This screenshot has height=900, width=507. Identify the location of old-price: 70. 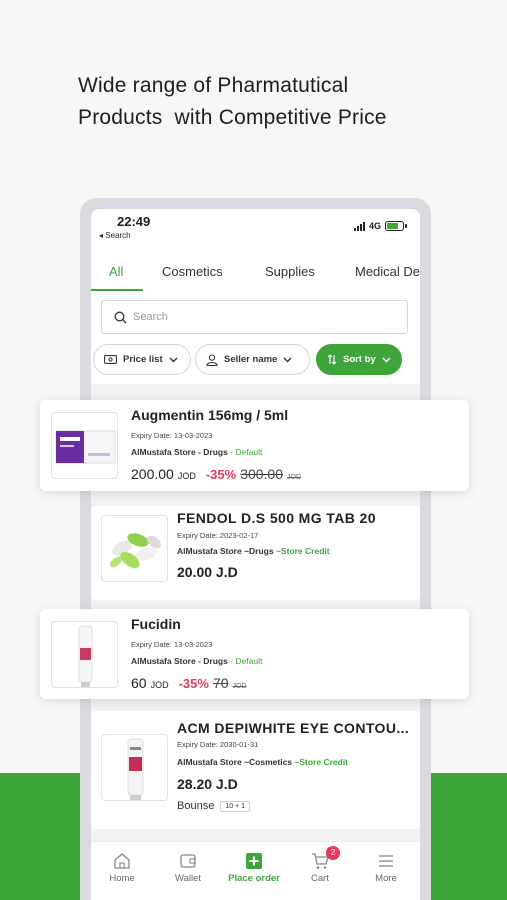
(220, 683).